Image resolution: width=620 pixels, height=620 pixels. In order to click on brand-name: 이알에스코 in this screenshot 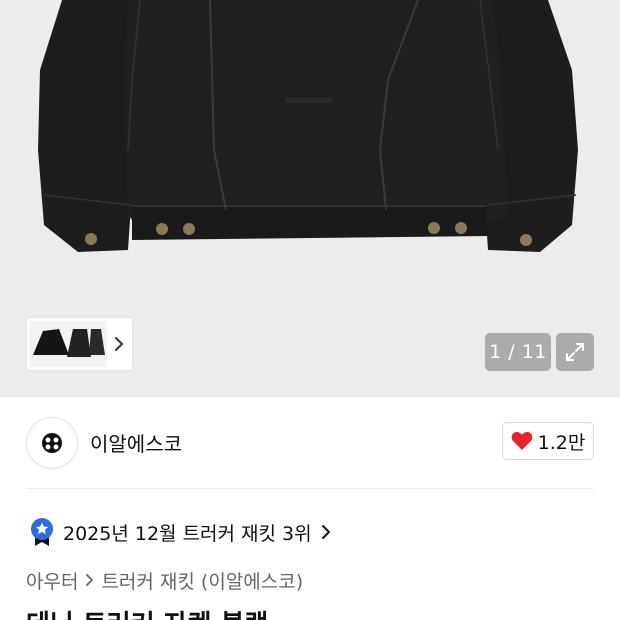, I will do `click(136, 442)`.